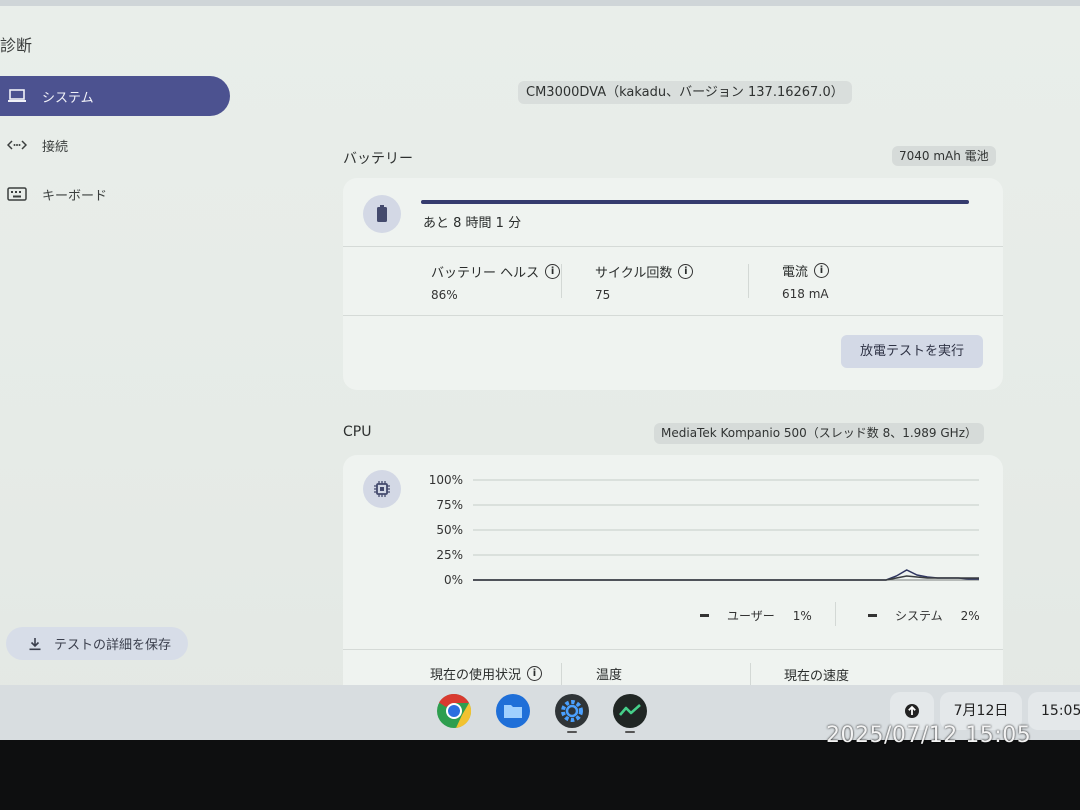 The width and height of the screenshot is (1080, 810). I want to click on run-discharge-test-button: 放電テストを実行, so click(912, 351).